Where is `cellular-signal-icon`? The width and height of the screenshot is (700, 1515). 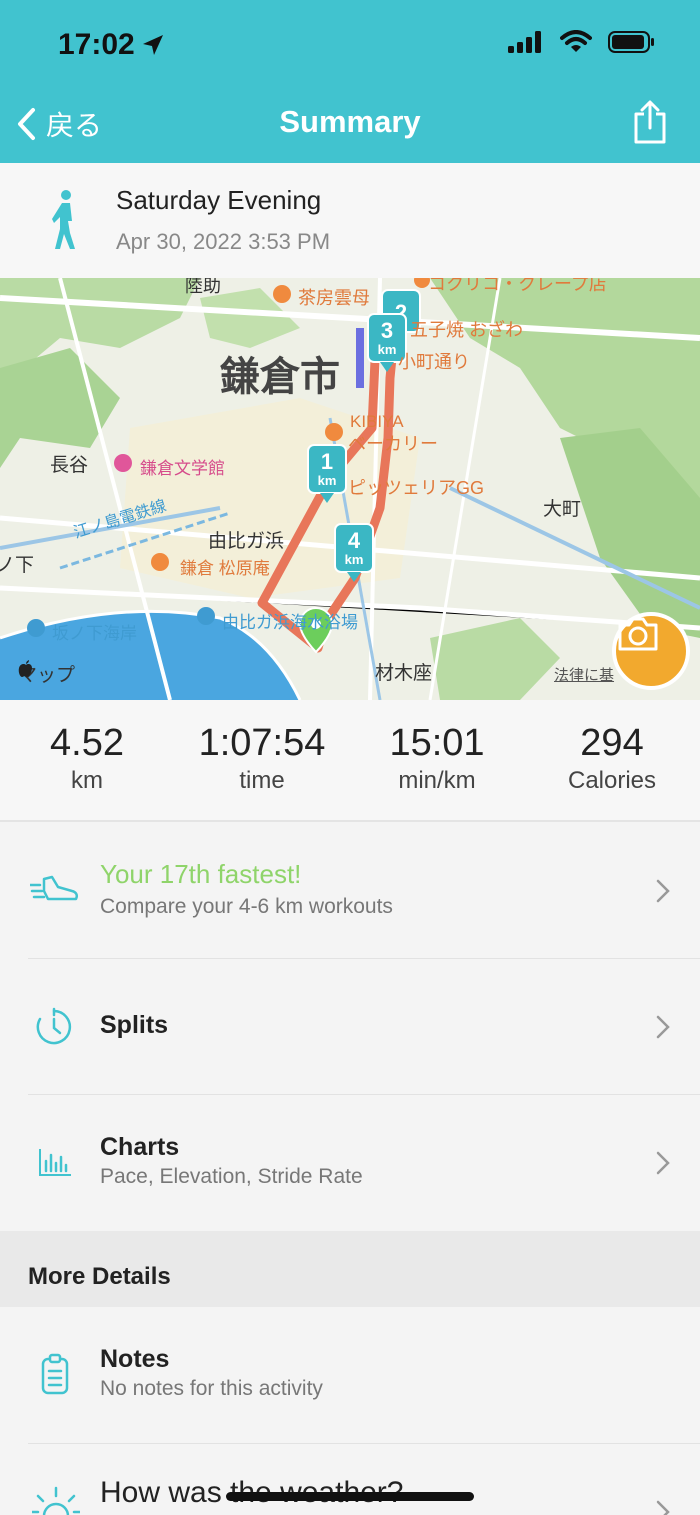 cellular-signal-icon is located at coordinates (524, 42).